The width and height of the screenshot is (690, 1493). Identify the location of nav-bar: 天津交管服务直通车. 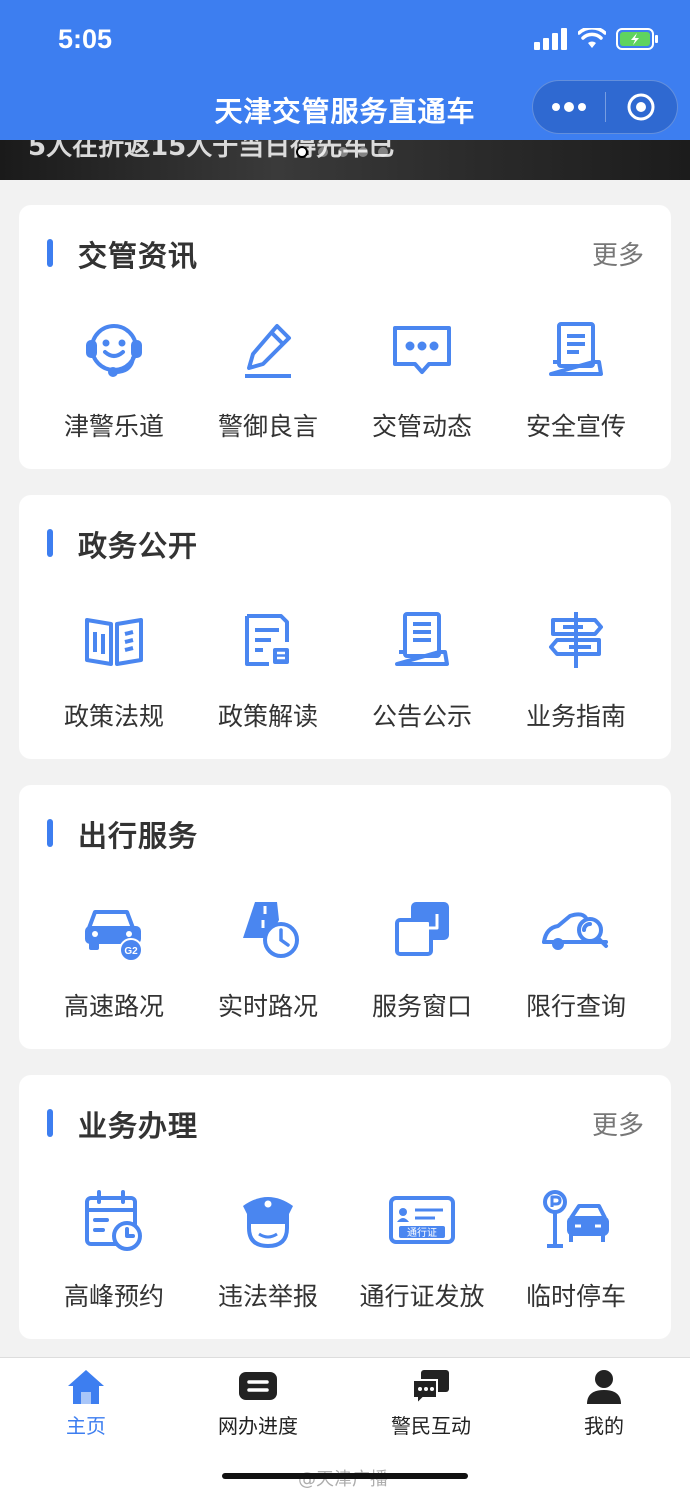
(345, 110).